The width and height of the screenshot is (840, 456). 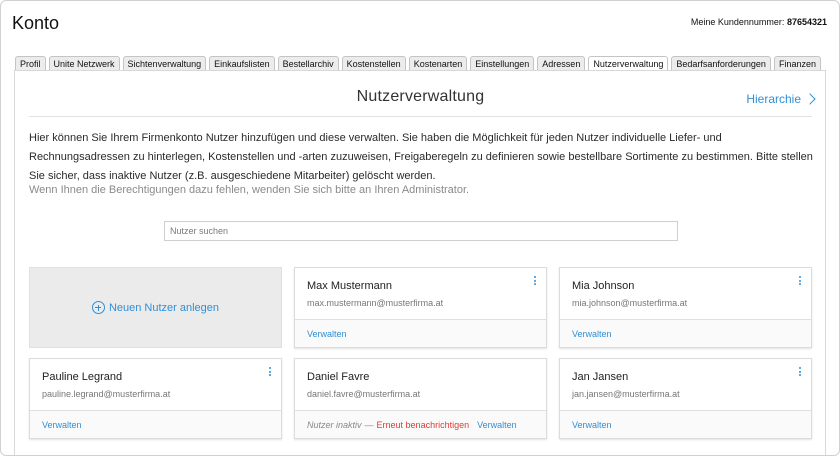 What do you see at coordinates (106, 394) in the screenshot?
I see `user-email: pauline.legrand@musterfirma.at` at bounding box center [106, 394].